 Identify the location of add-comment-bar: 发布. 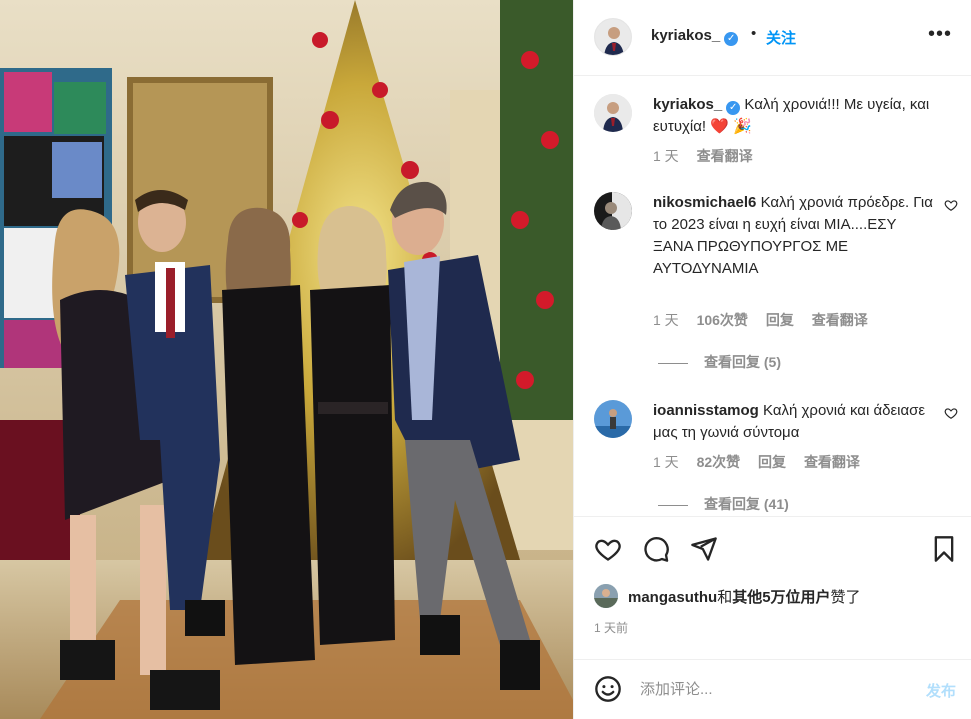
(772, 689).